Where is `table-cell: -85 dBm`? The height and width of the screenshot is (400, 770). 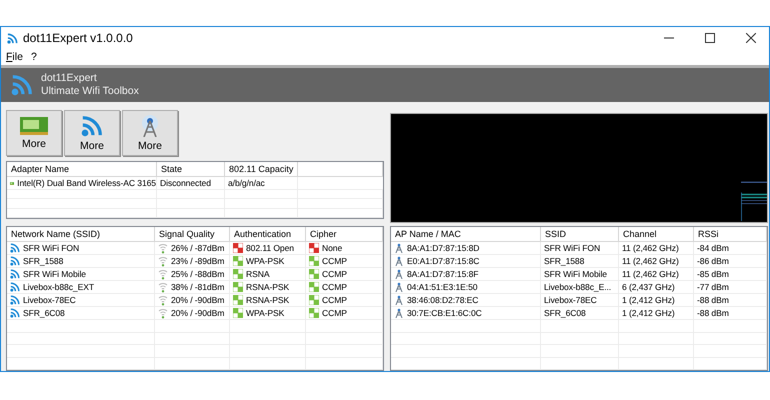
table-cell: -85 dBm is located at coordinates (730, 274).